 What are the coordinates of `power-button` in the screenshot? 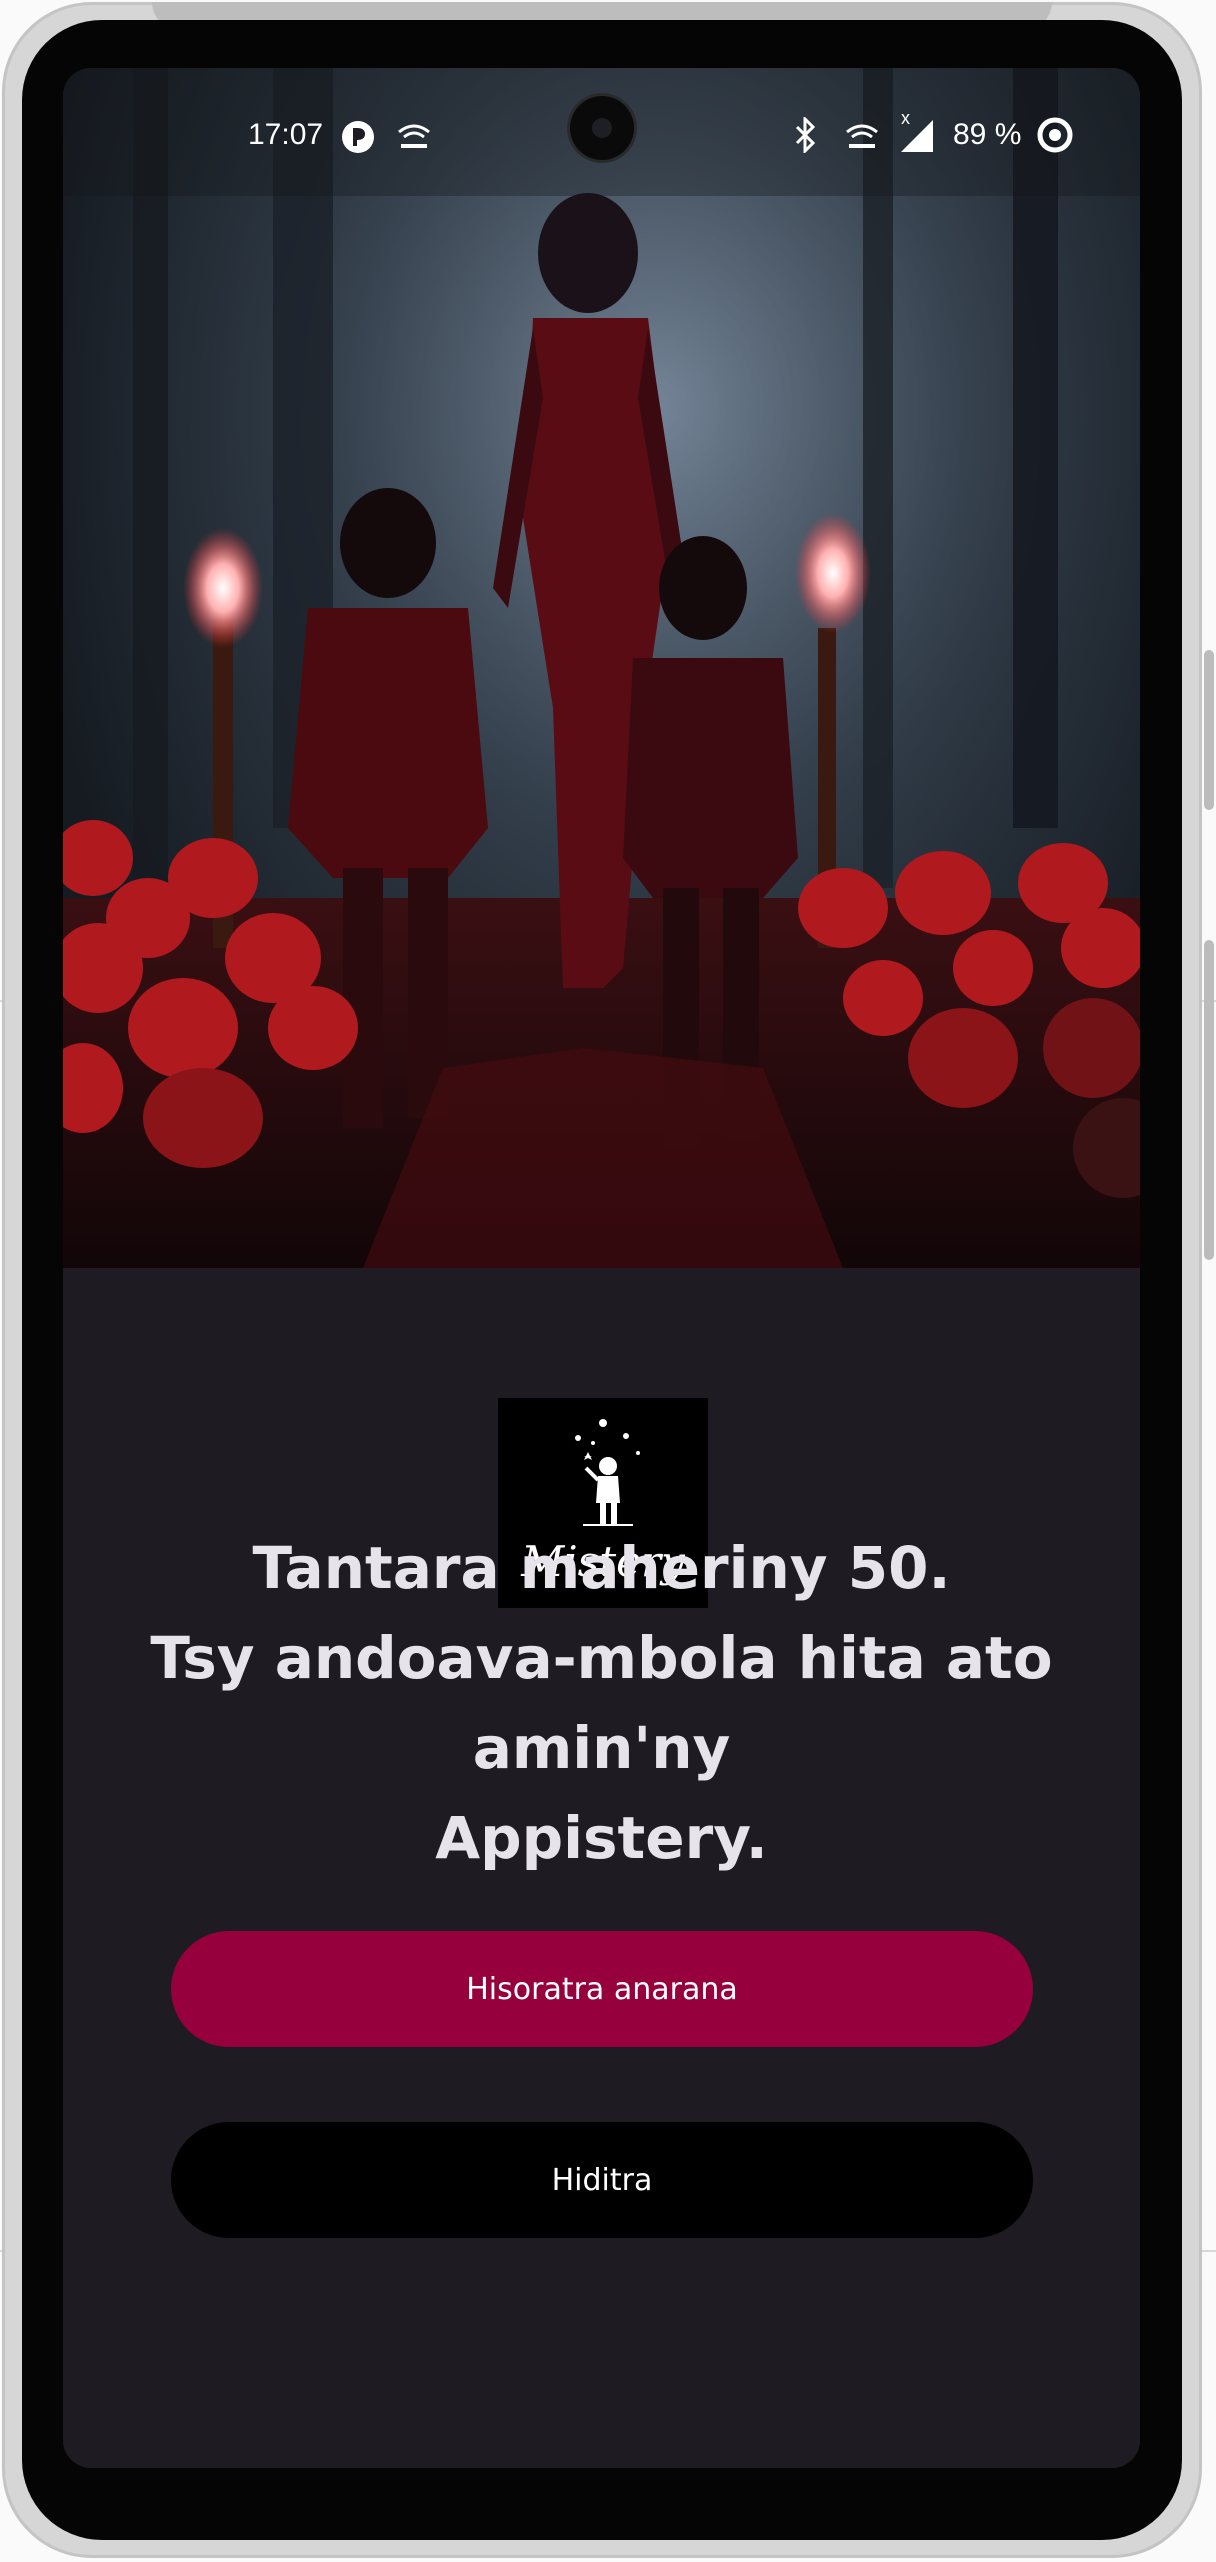 It's located at (1209, 1100).